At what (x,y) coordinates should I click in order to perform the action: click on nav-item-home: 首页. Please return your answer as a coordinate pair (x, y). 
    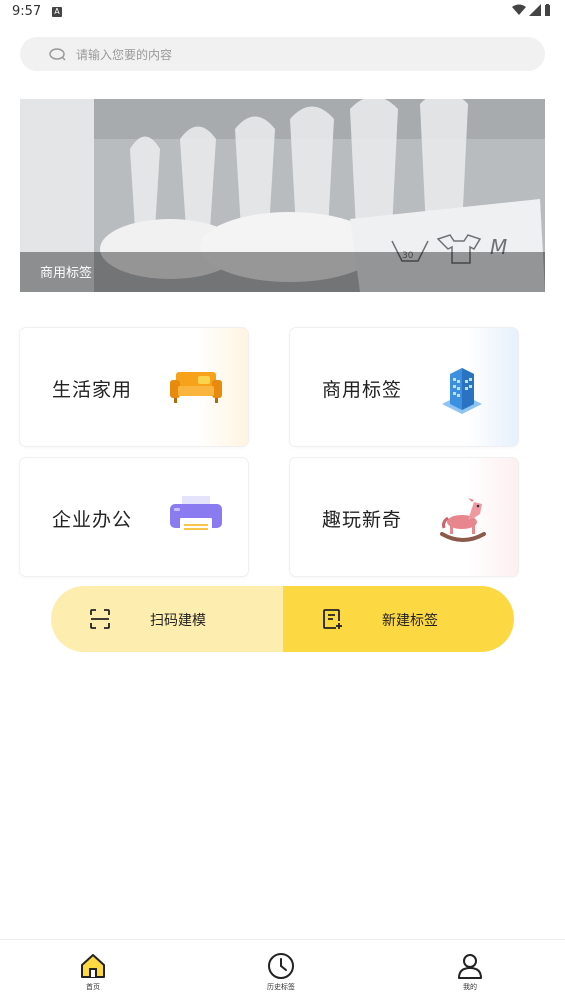
    Looking at the image, I should click on (93, 972).